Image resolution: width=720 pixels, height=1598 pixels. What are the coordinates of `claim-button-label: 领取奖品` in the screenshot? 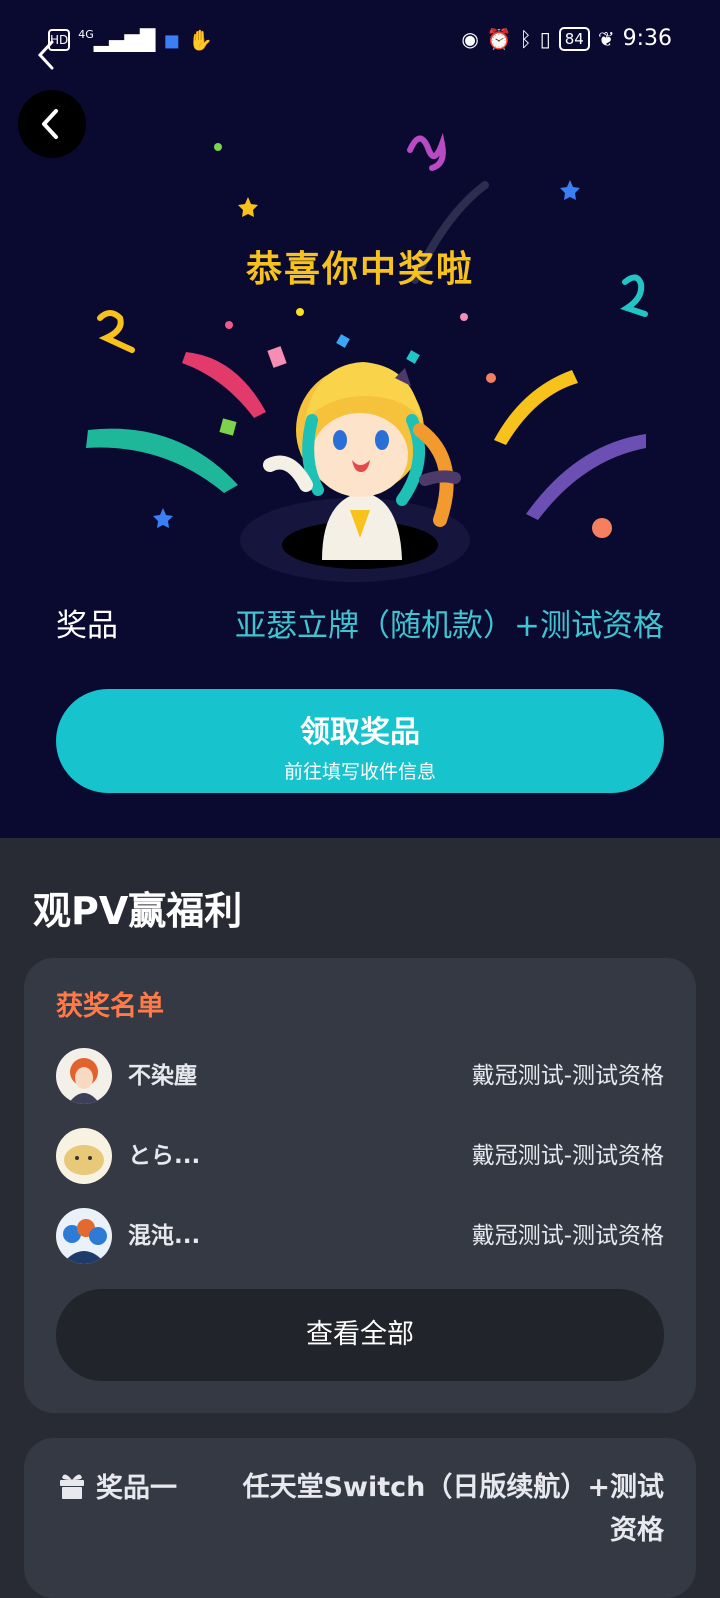 It's located at (360, 732).